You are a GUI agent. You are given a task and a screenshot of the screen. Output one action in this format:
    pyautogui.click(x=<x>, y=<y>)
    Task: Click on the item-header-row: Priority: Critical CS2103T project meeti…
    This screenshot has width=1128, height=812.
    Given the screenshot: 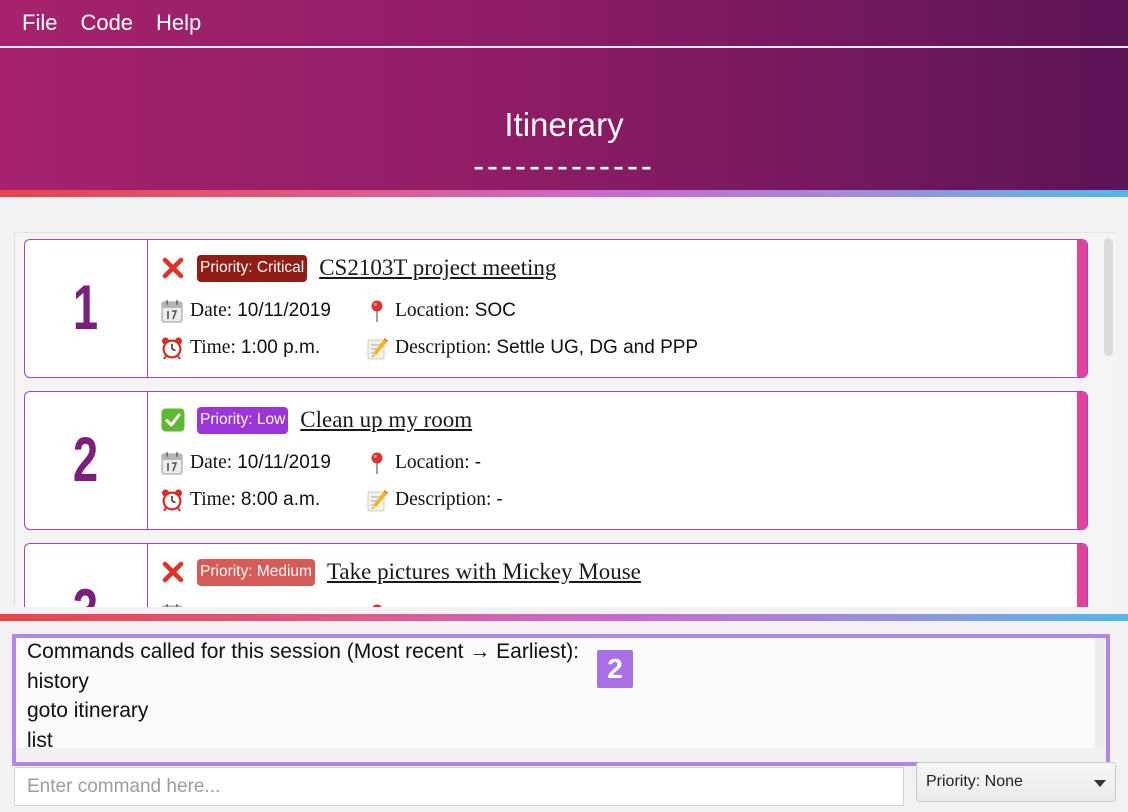 What is the action you would take?
    pyautogui.click(x=358, y=268)
    